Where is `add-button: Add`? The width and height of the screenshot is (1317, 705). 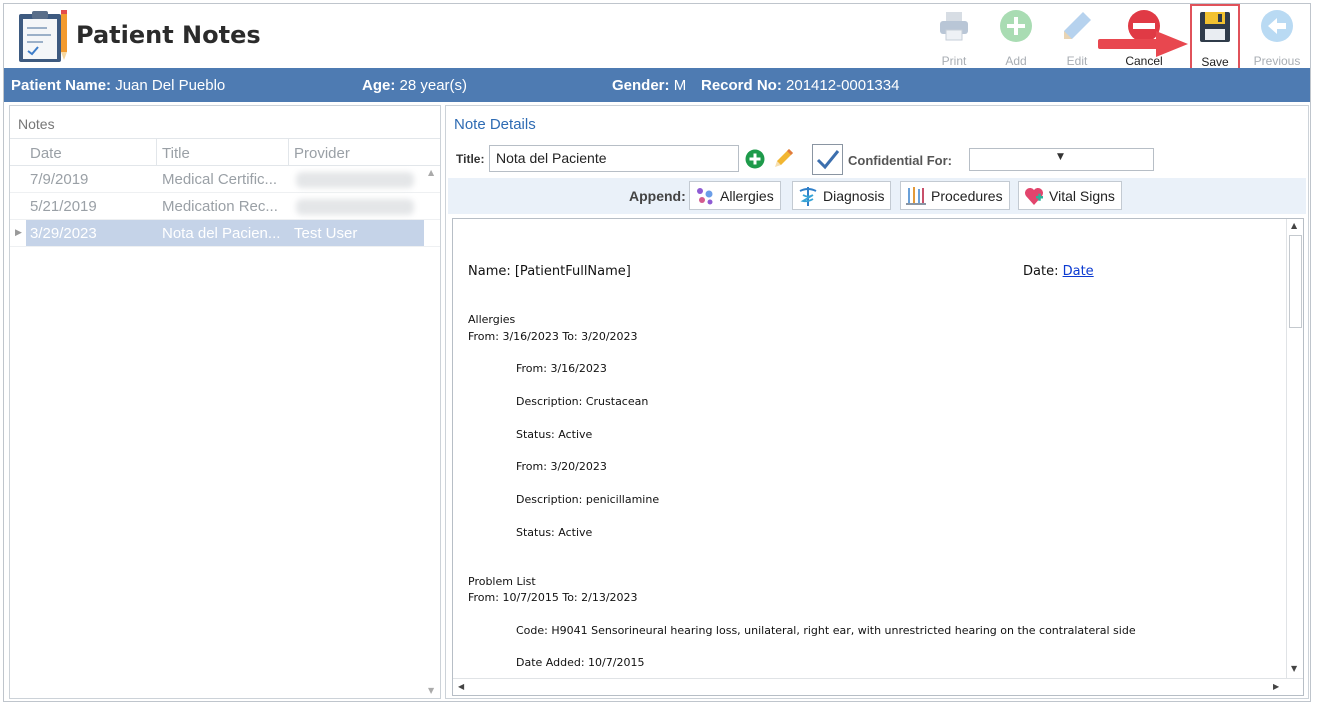 add-button: Add is located at coordinates (1016, 38).